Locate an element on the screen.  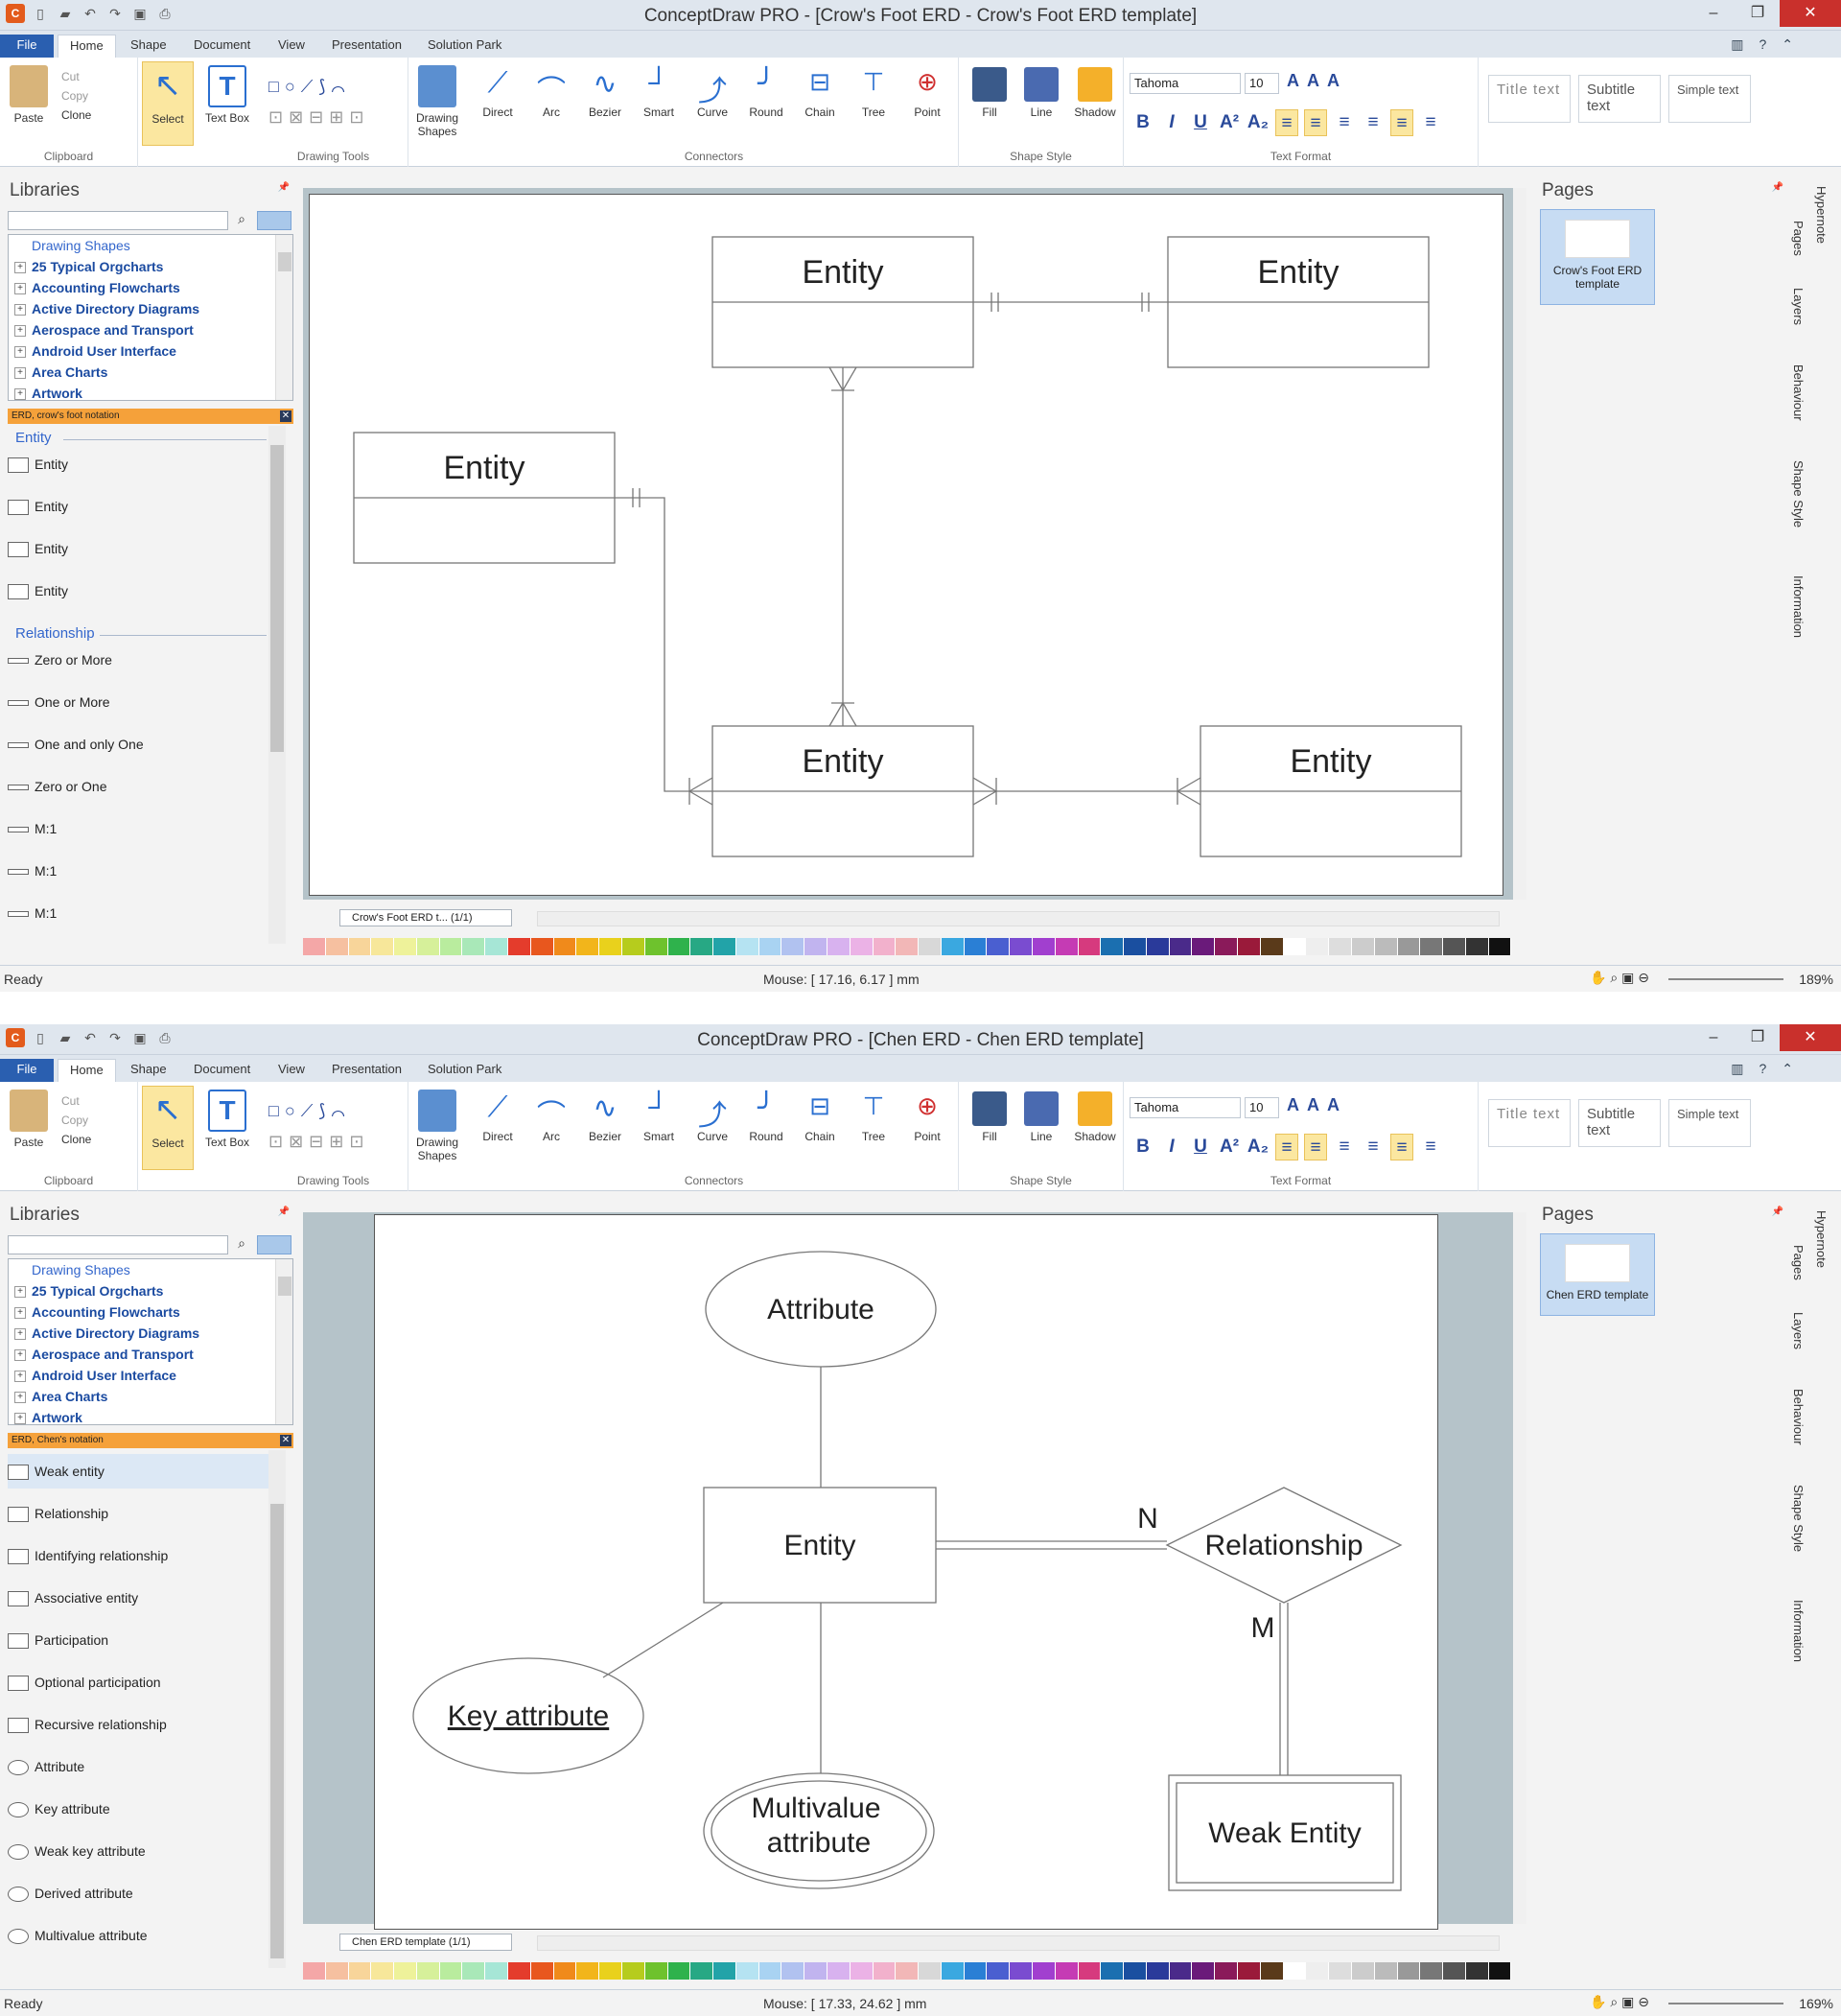
italic-icon: I is located at coordinates (1171, 1147).